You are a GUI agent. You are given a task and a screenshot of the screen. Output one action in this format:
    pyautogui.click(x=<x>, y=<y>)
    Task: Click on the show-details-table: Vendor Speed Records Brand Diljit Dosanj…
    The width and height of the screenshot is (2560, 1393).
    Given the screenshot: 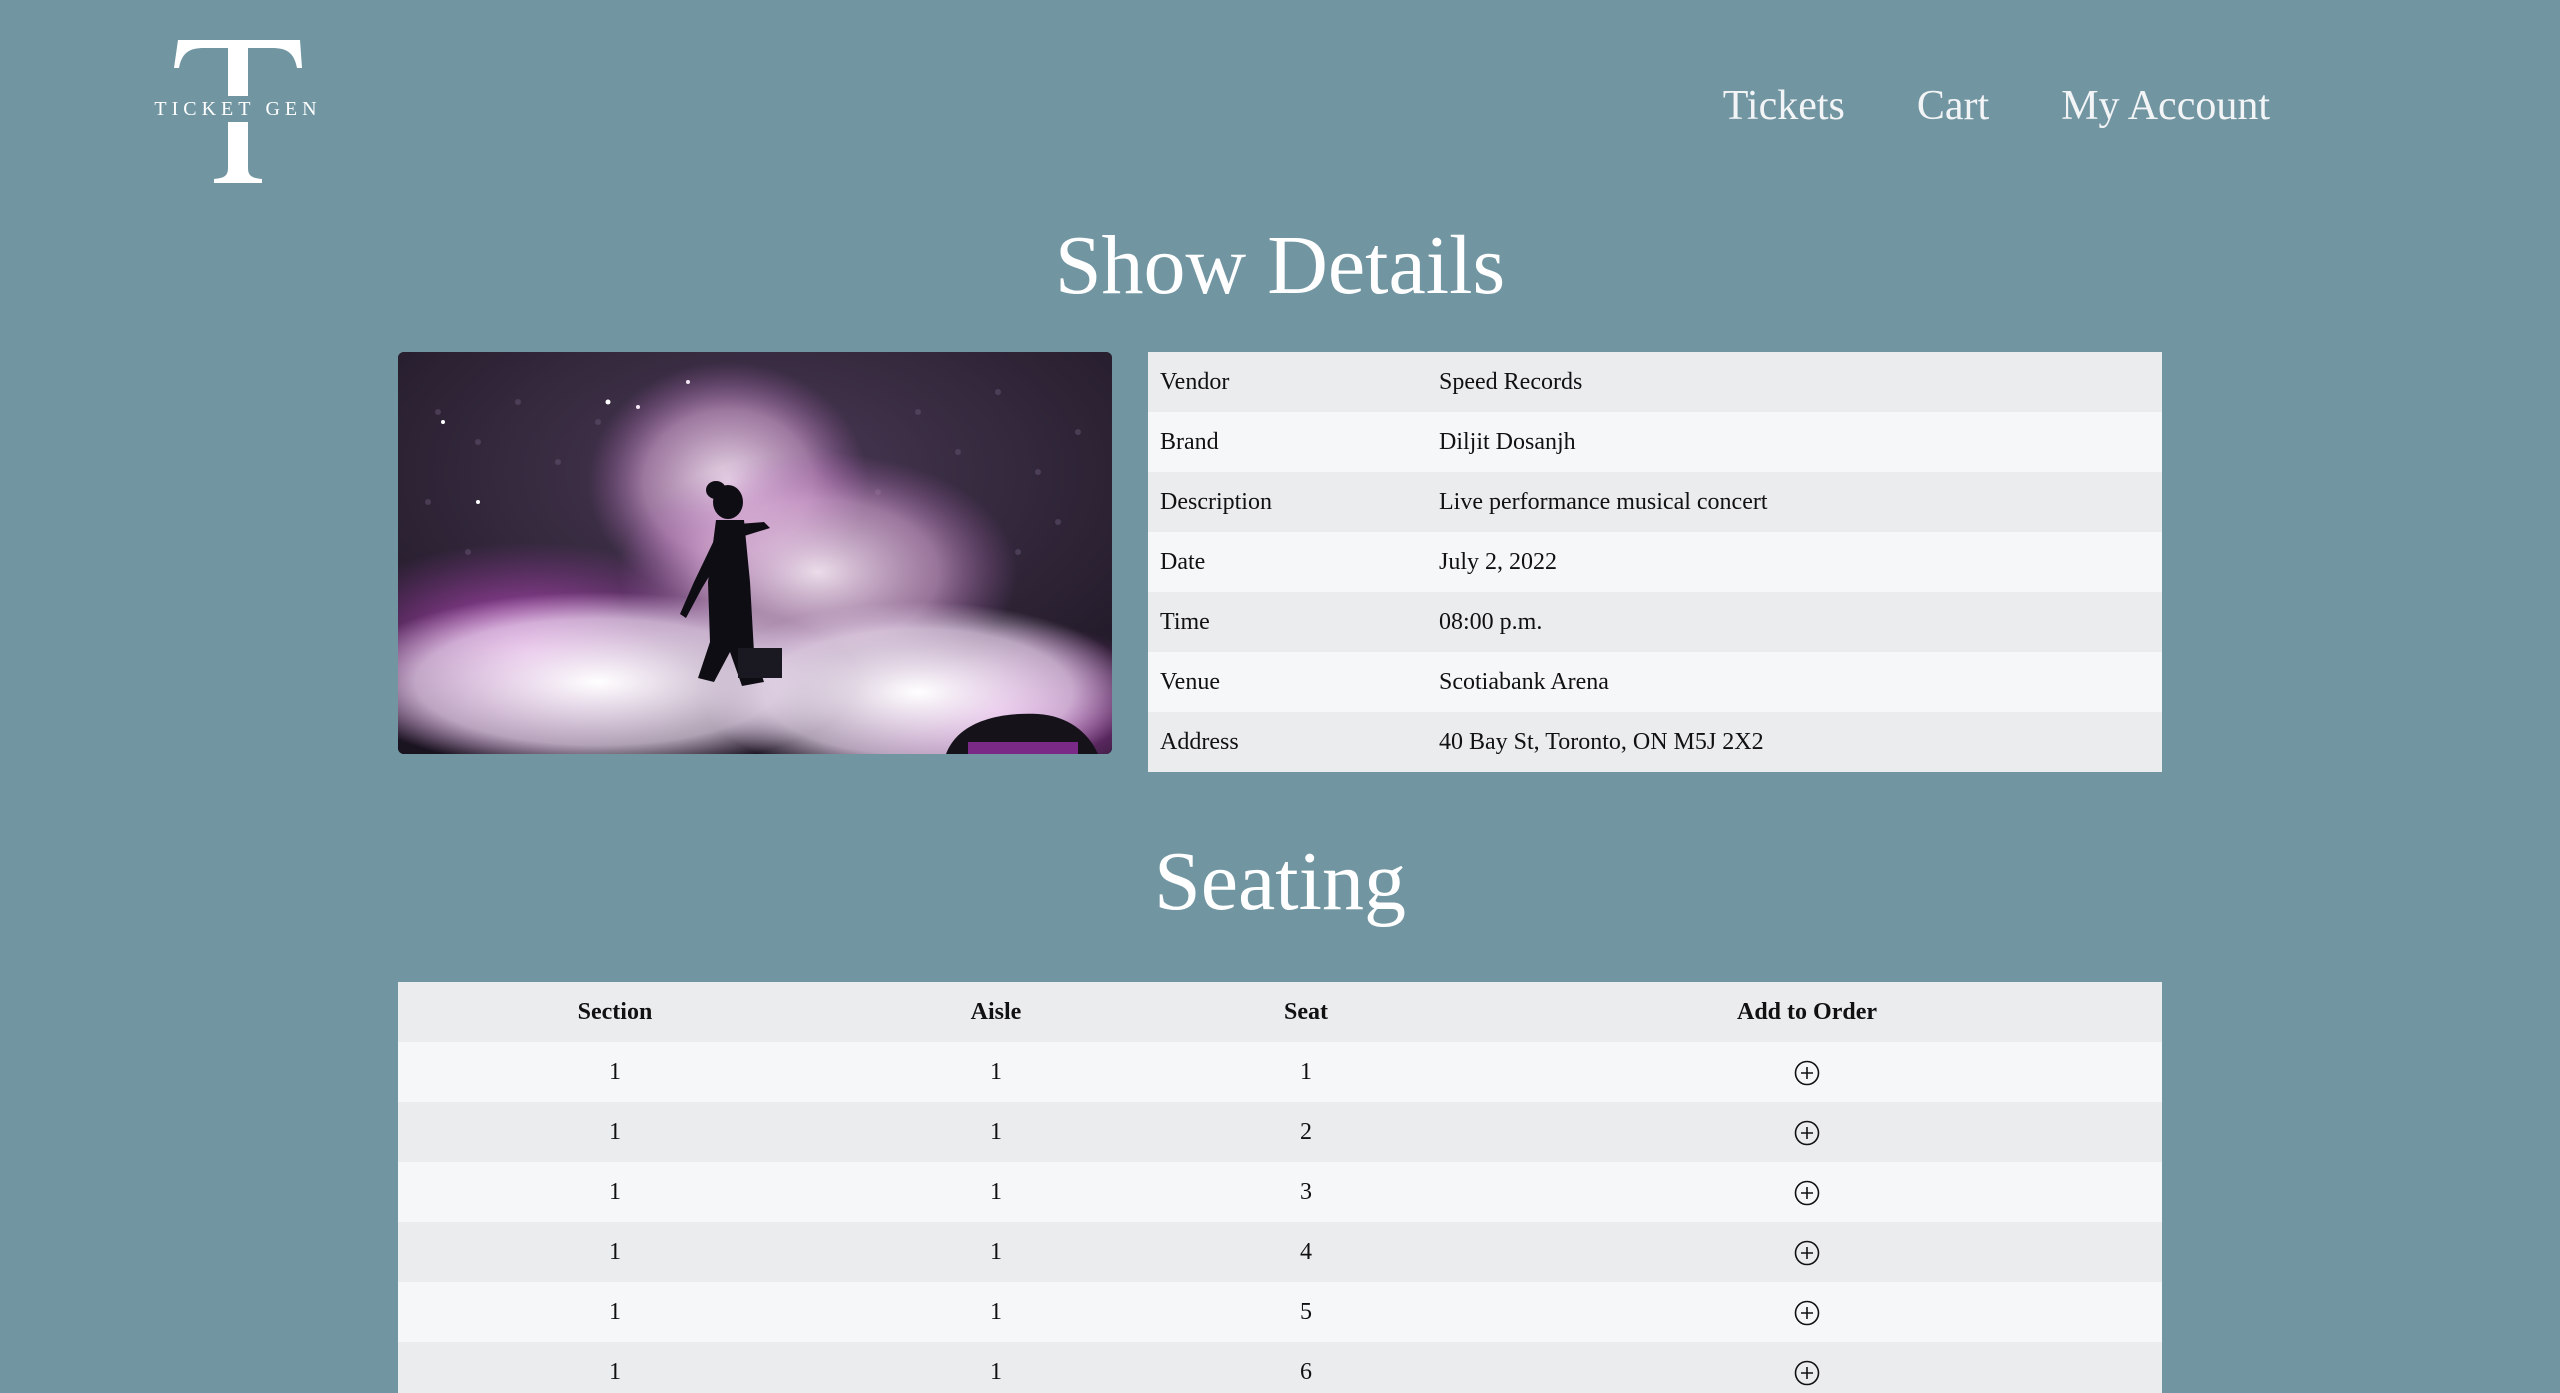 What is the action you would take?
    pyautogui.click(x=1655, y=562)
    